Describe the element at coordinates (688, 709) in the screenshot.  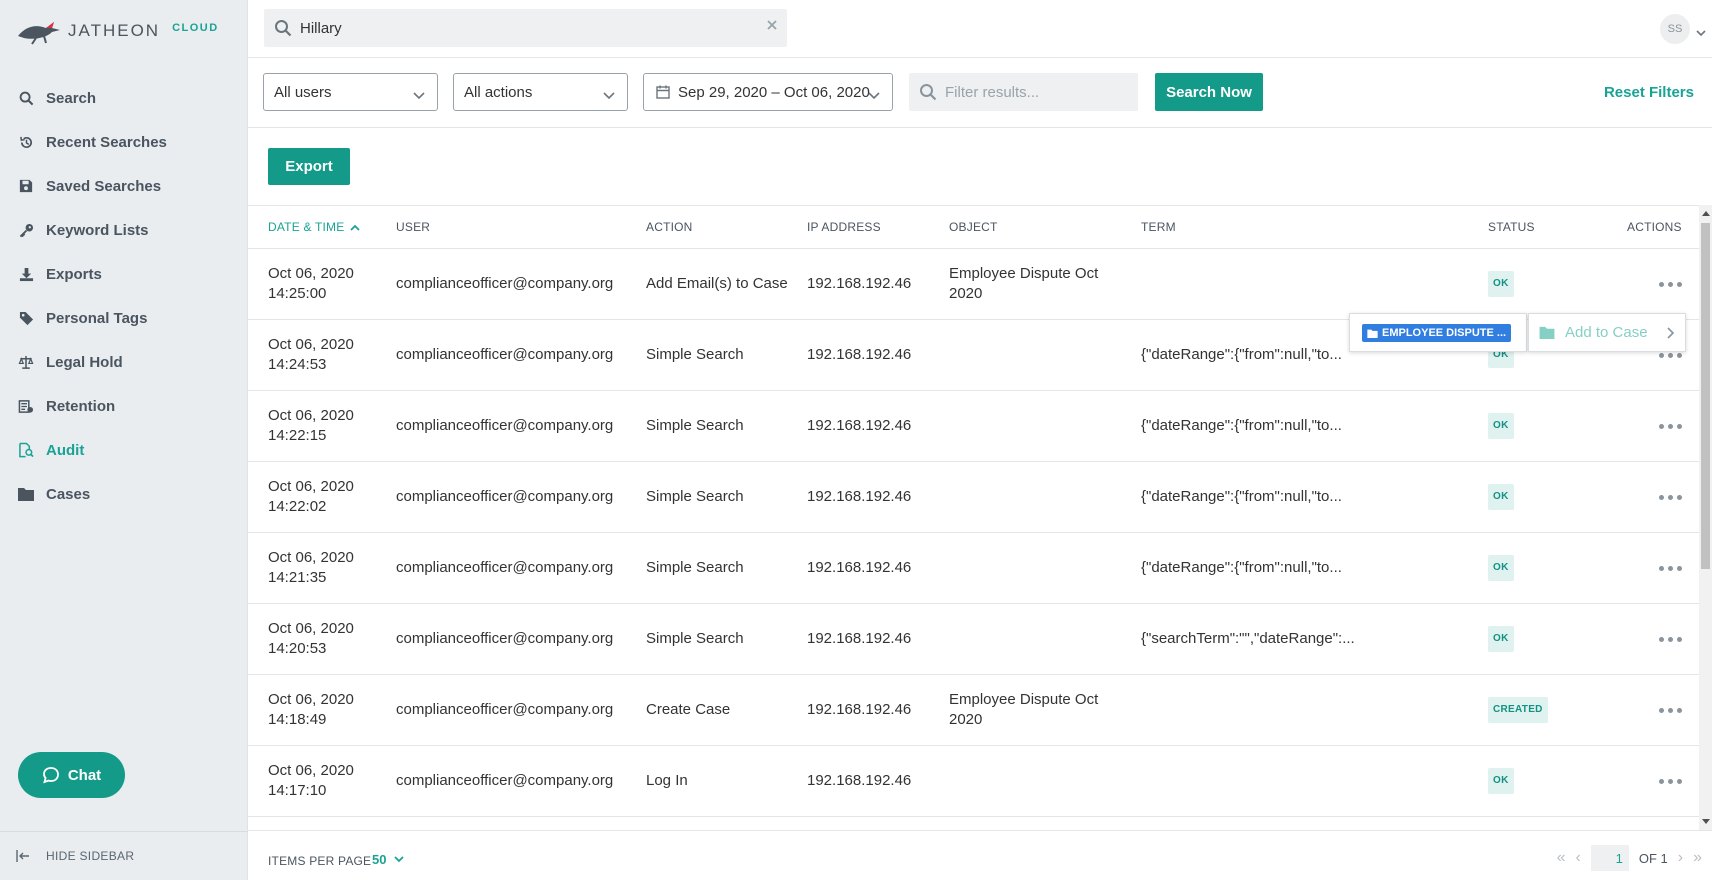
I see `action-cell: Create Case` at that location.